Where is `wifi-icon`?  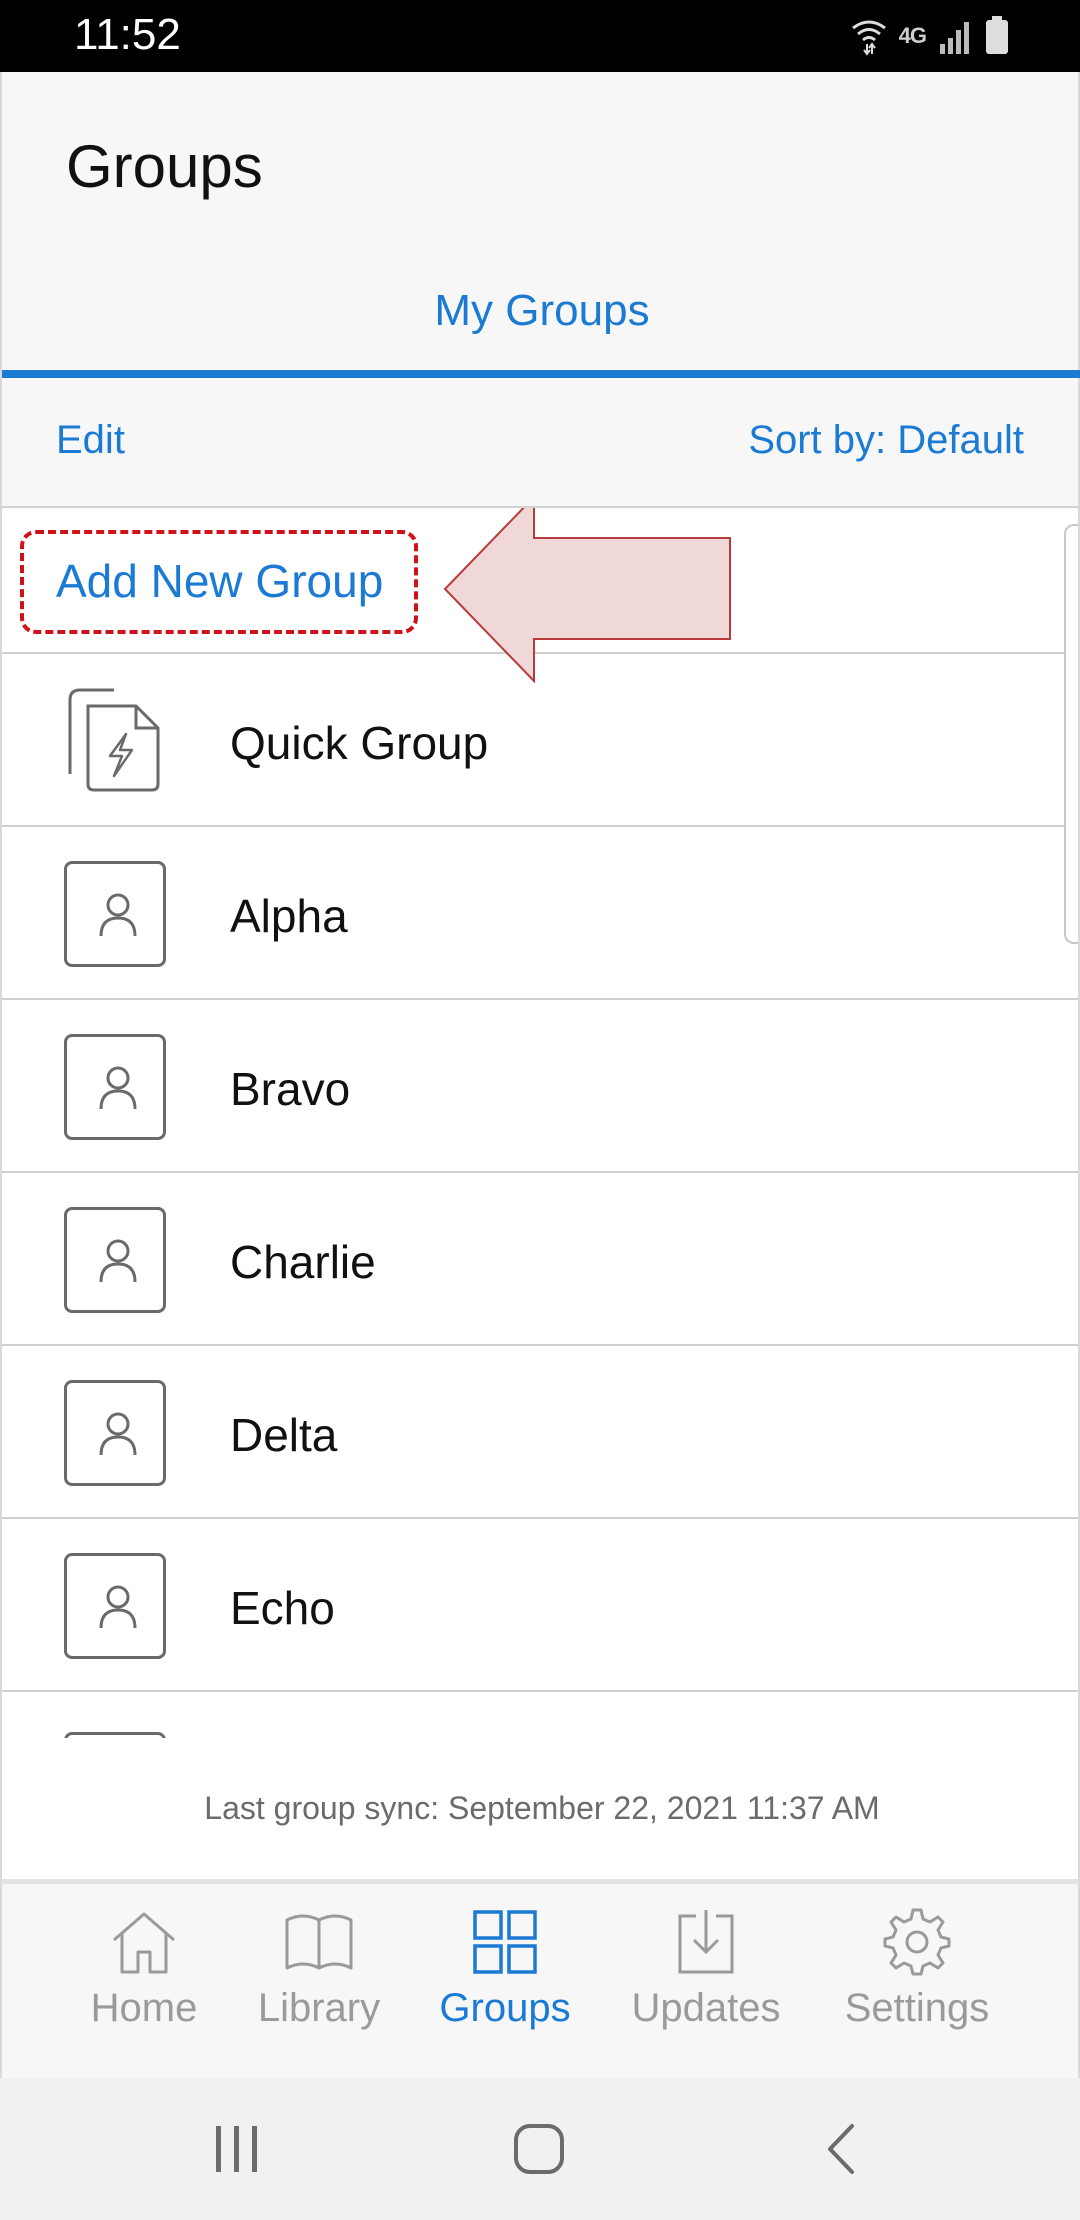
wifi-icon is located at coordinates (868, 38).